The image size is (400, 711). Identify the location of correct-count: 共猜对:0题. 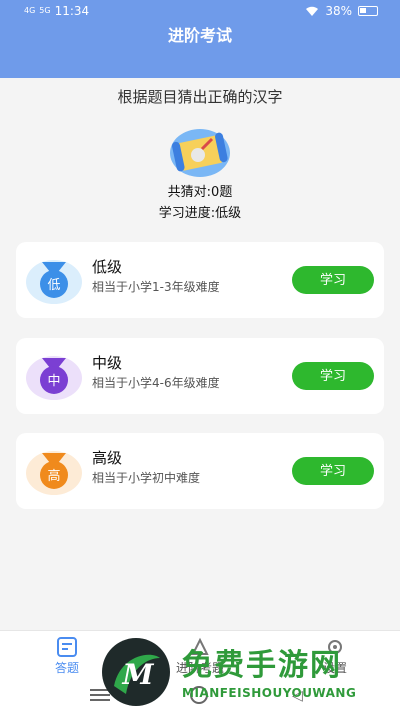
(200, 192).